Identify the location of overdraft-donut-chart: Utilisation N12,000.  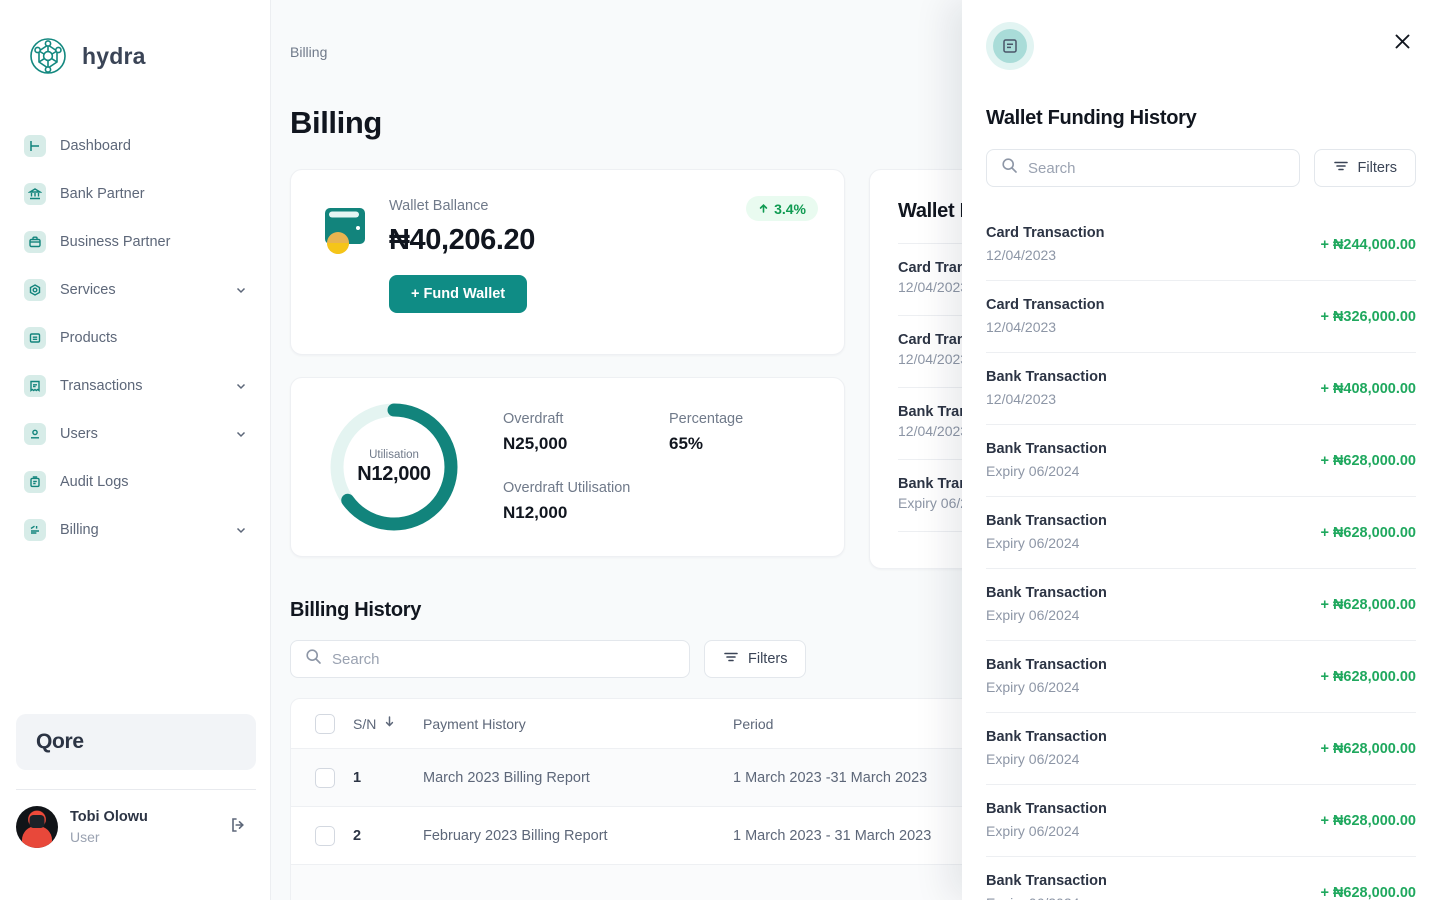
(394, 467).